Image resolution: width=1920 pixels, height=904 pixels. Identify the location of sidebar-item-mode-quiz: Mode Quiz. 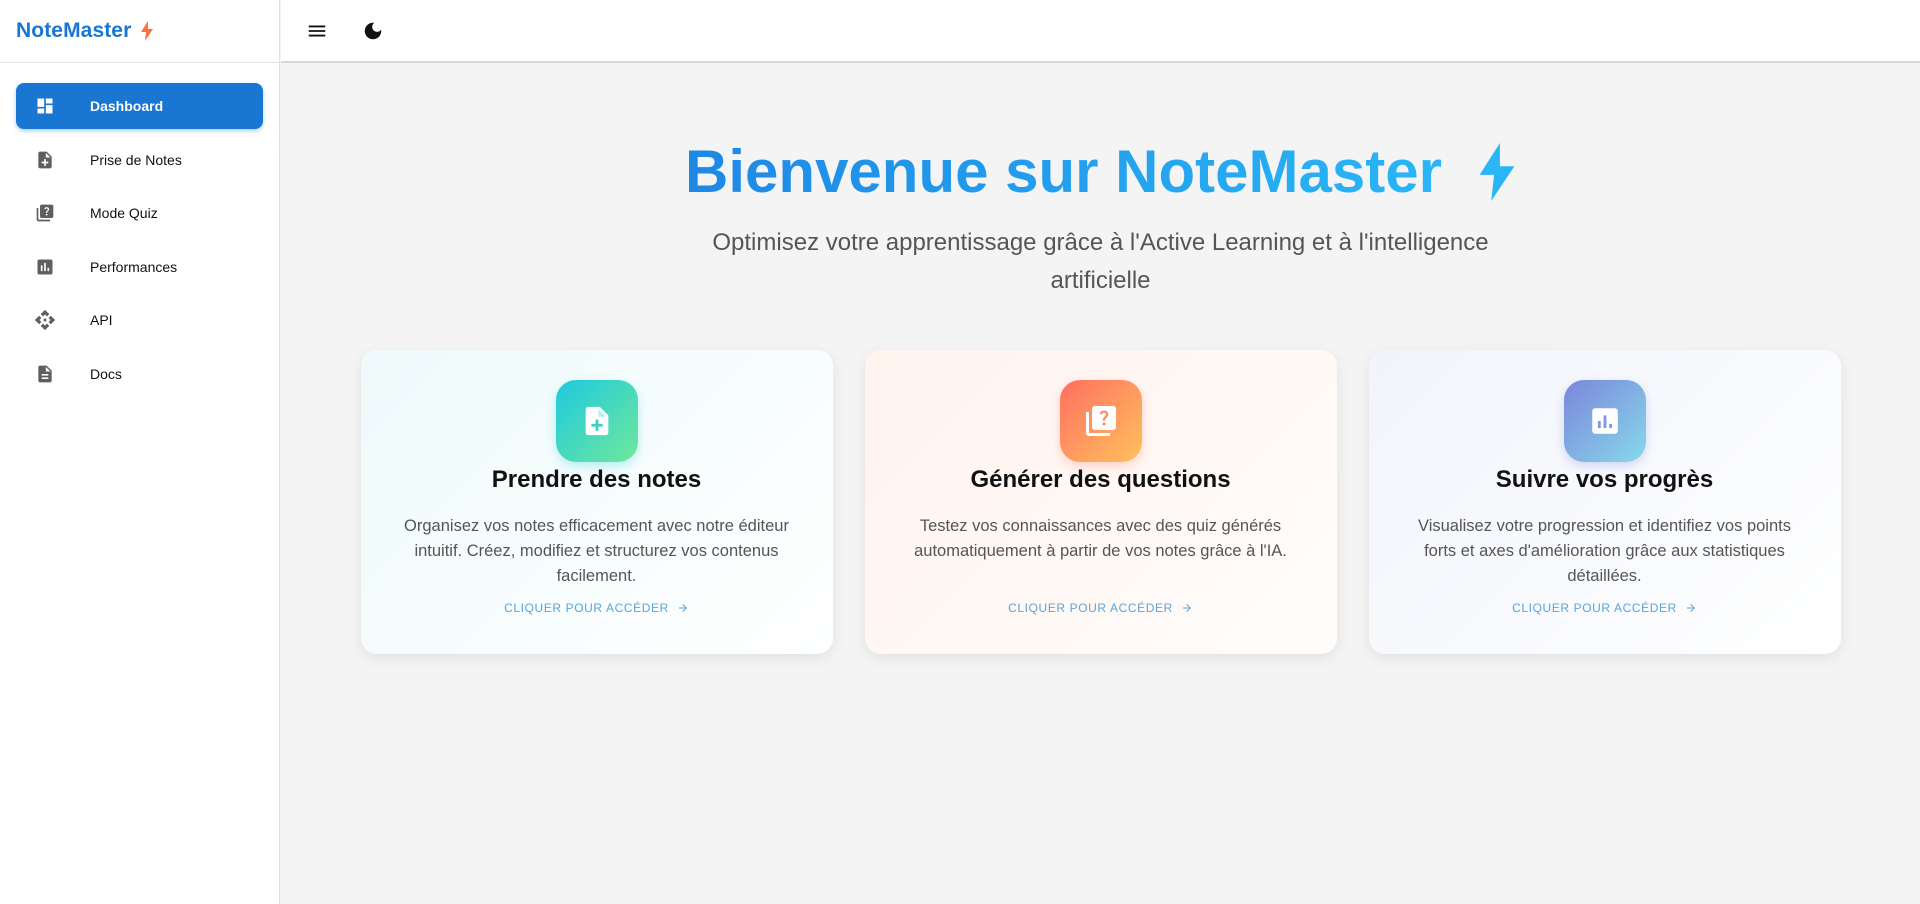
(139, 213).